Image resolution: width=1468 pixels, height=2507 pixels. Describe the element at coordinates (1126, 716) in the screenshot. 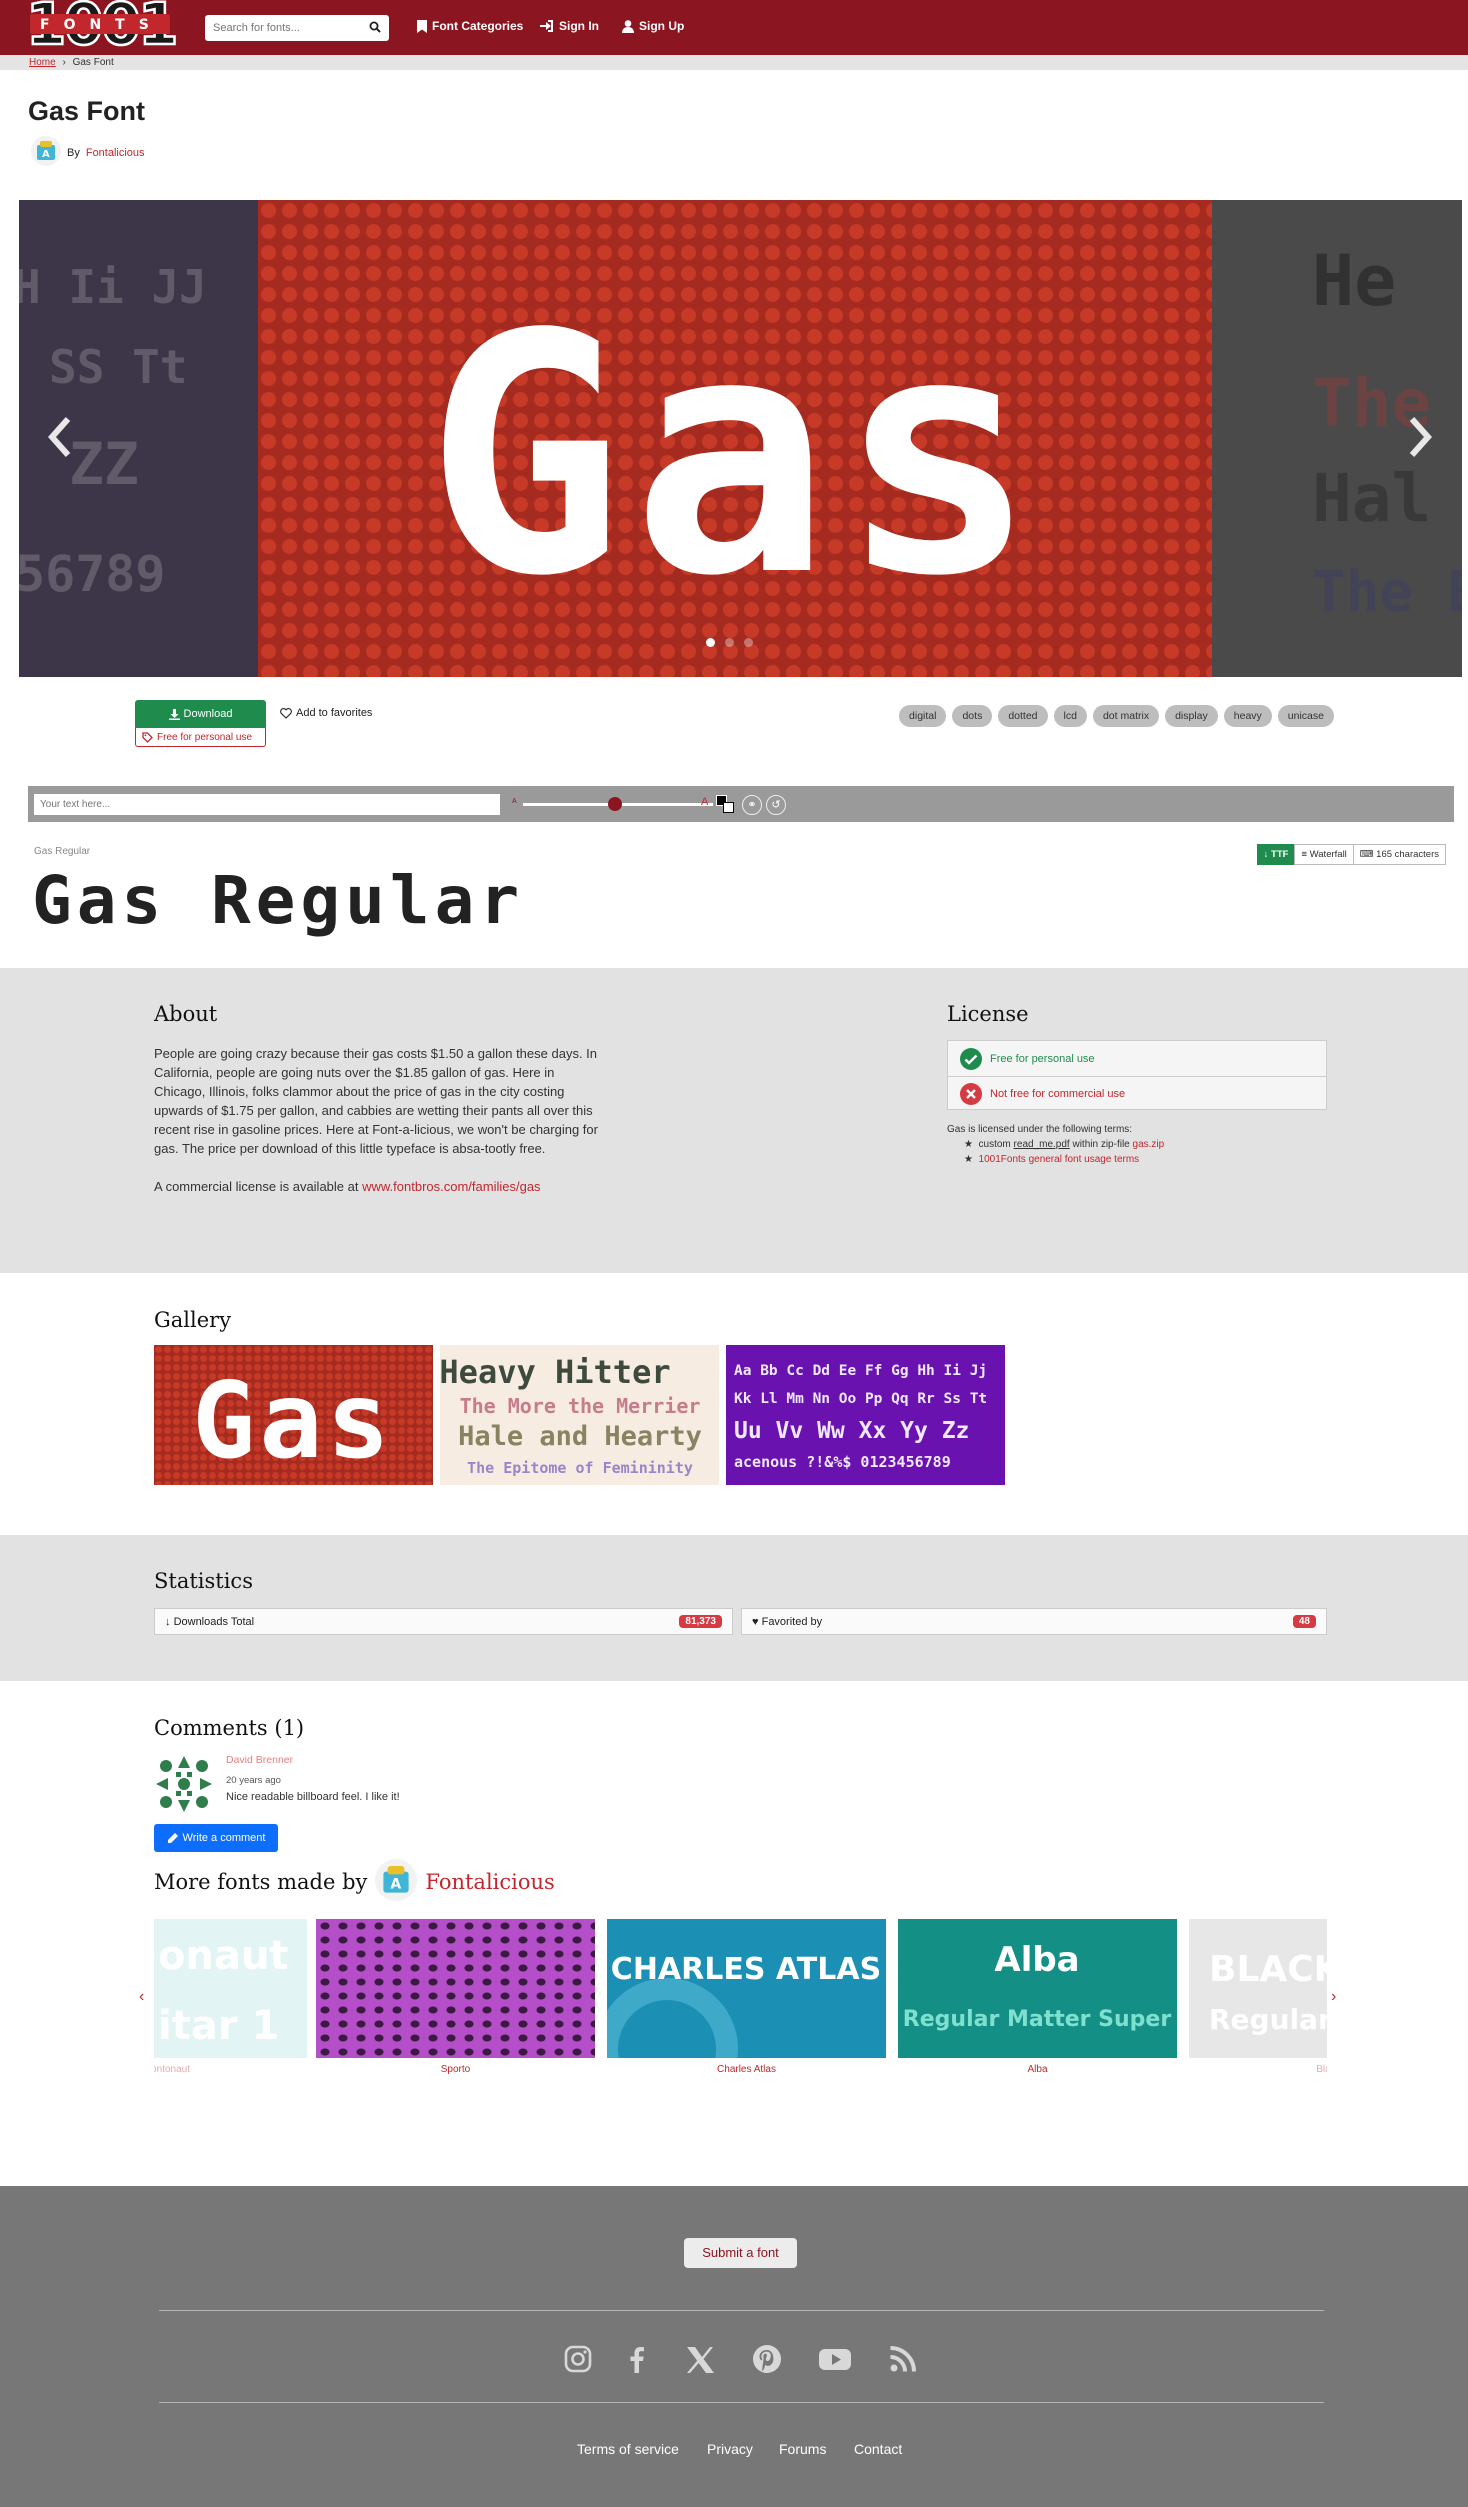

I see `tag-dot-matrix: dot matrix` at that location.